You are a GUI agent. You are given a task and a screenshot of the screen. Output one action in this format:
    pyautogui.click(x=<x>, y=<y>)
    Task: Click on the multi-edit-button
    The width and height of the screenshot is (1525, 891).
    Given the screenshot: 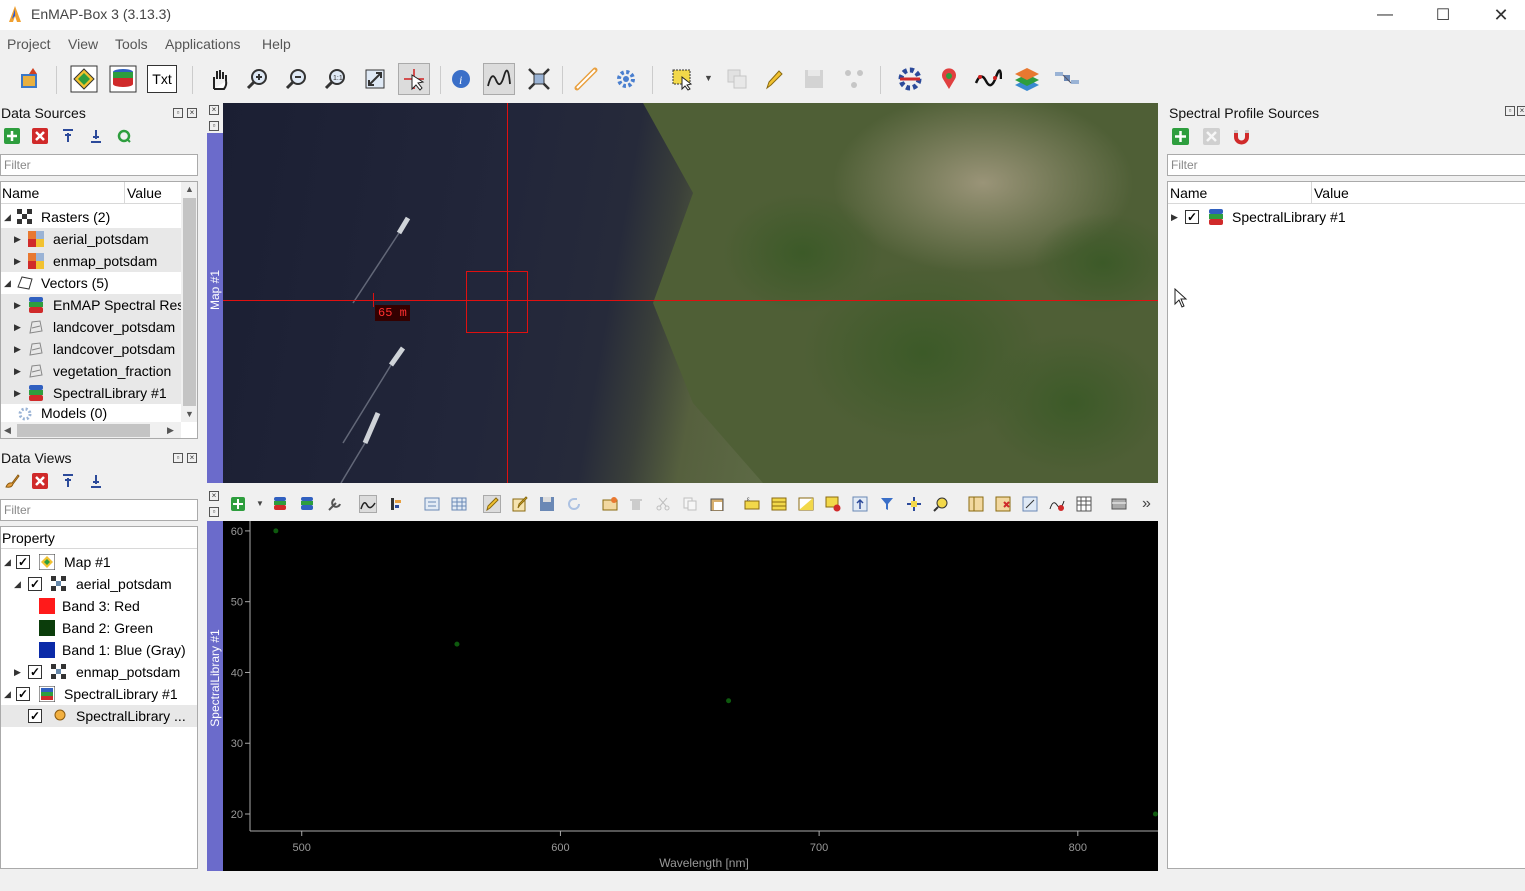 What is the action you would take?
    pyautogui.click(x=520, y=504)
    